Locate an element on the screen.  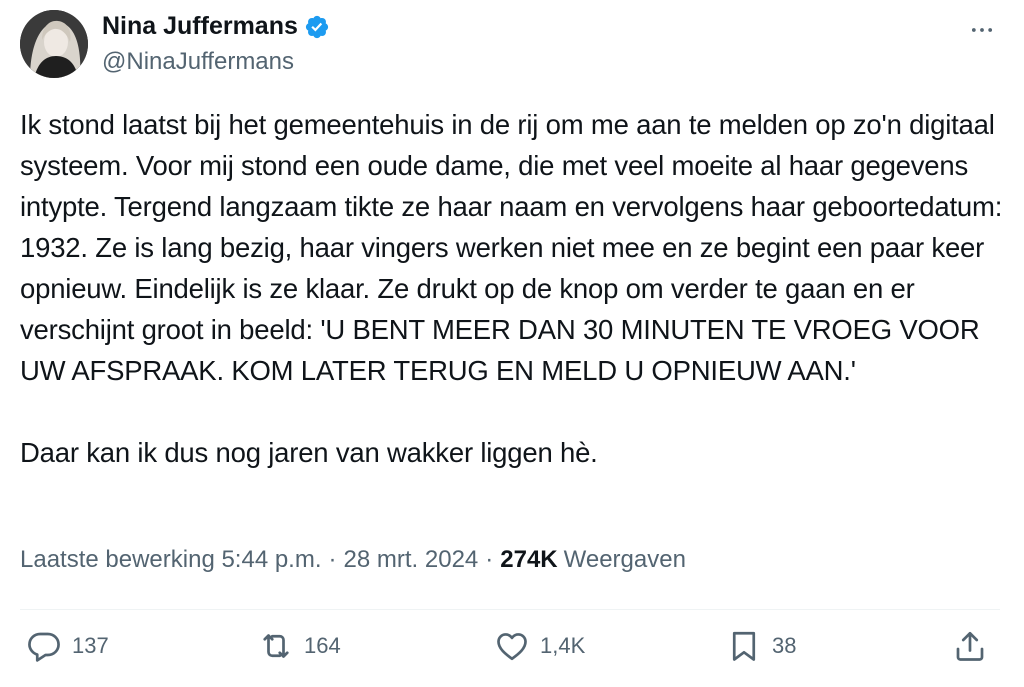
bookmark-icon is located at coordinates (744, 646).